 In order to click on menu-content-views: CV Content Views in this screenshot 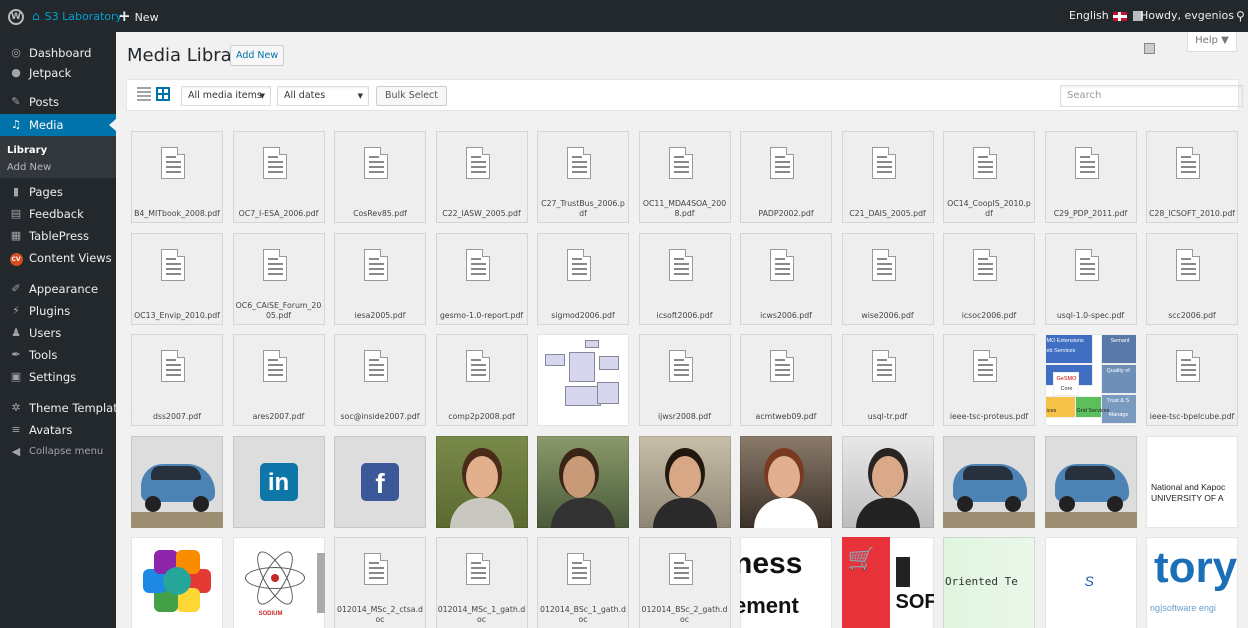, I will do `click(58, 258)`.